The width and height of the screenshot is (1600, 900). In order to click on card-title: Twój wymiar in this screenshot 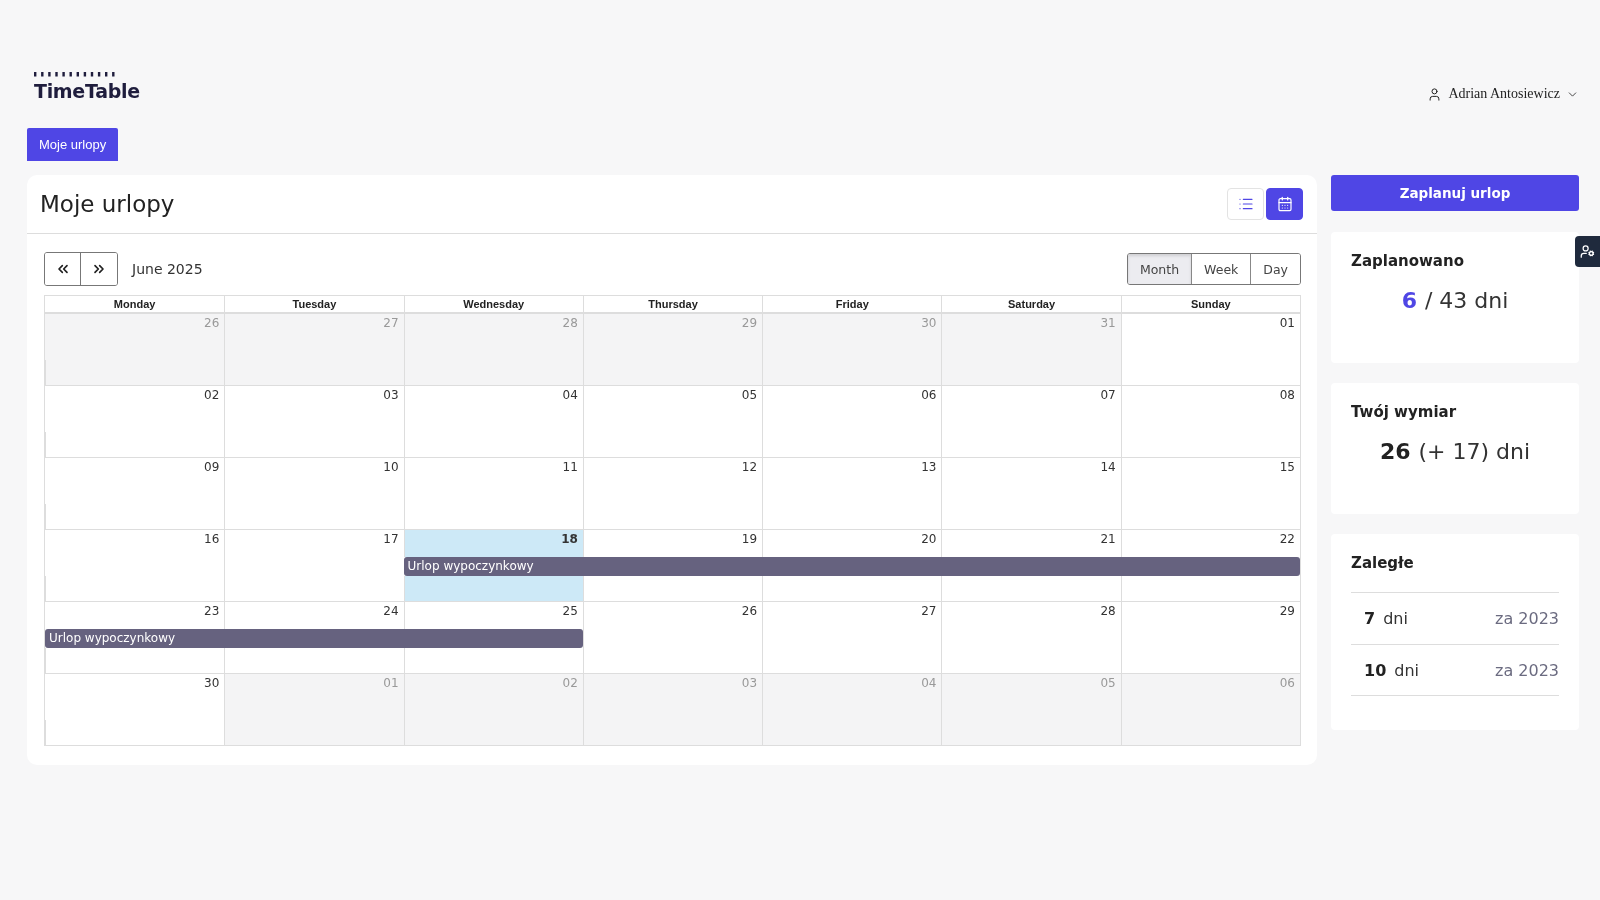, I will do `click(1404, 412)`.